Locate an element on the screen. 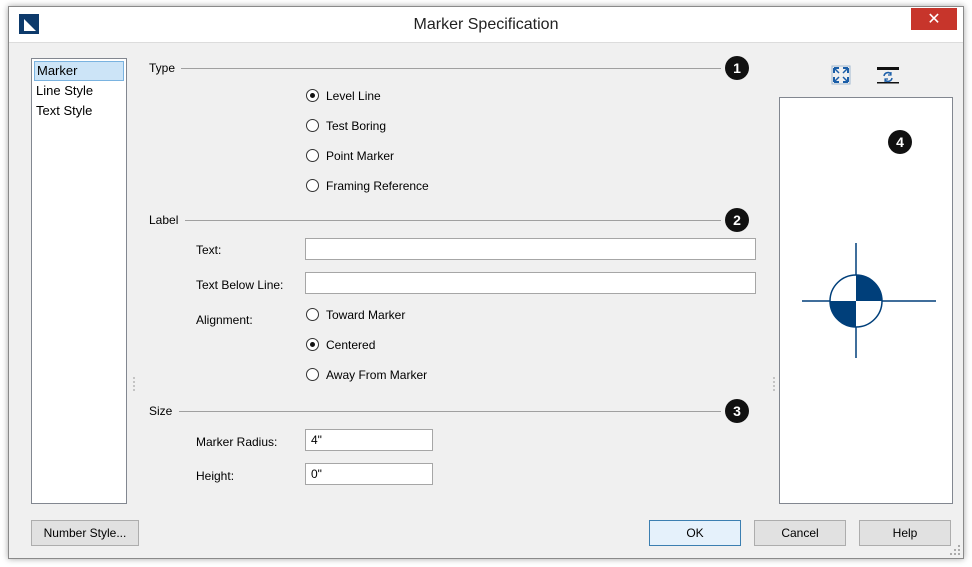 Image resolution: width=972 pixels, height=567 pixels. radio-label: Level Line is located at coordinates (353, 96).